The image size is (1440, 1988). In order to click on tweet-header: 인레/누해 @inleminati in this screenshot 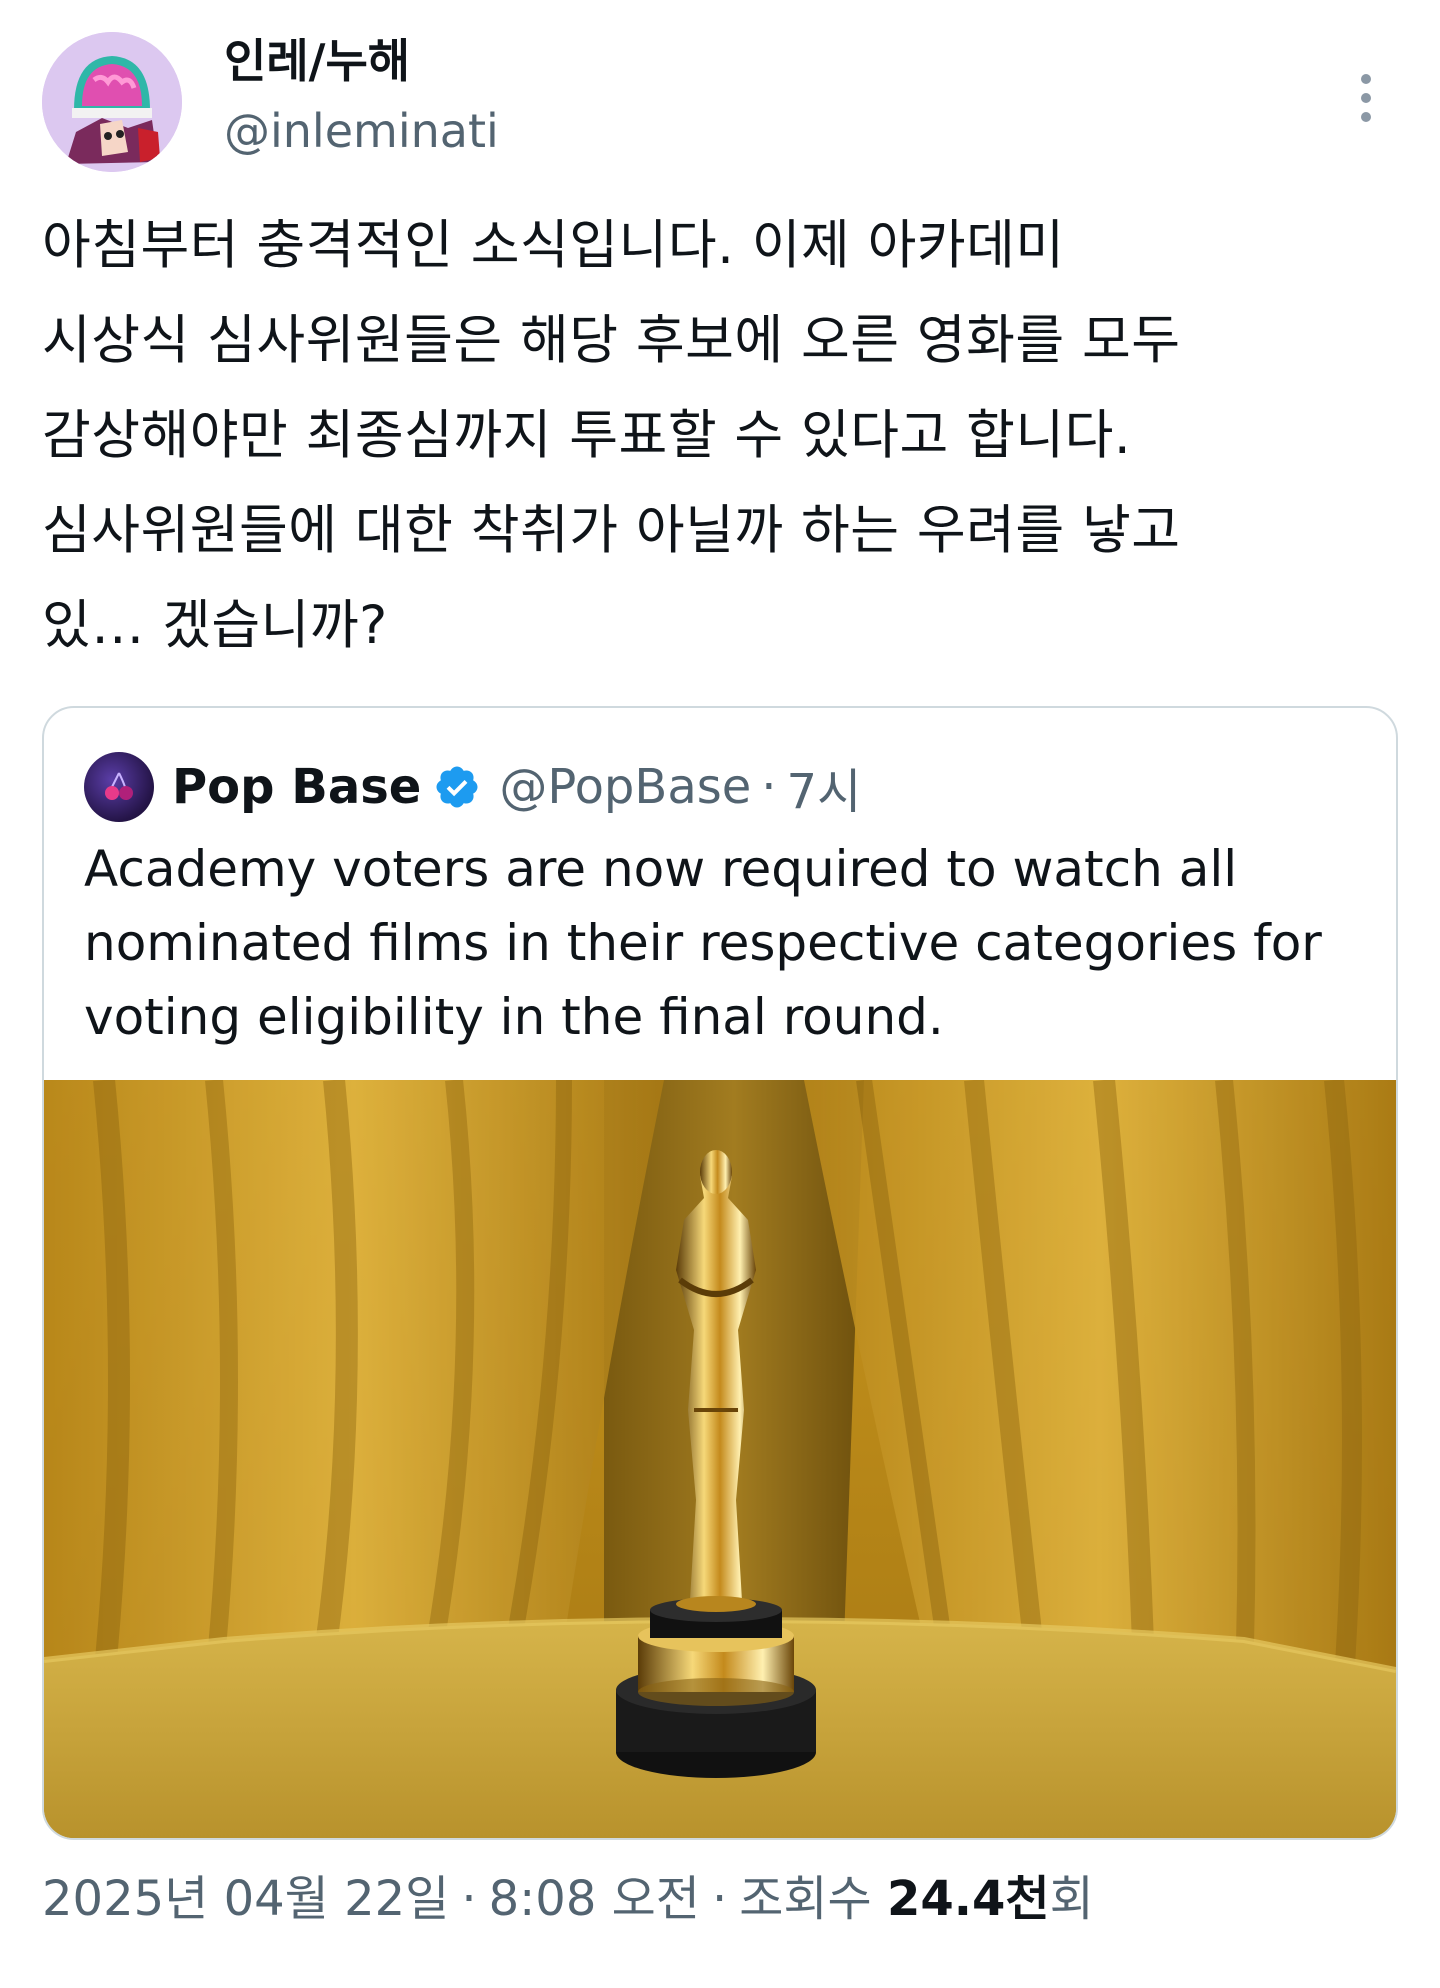, I will do `click(722, 102)`.